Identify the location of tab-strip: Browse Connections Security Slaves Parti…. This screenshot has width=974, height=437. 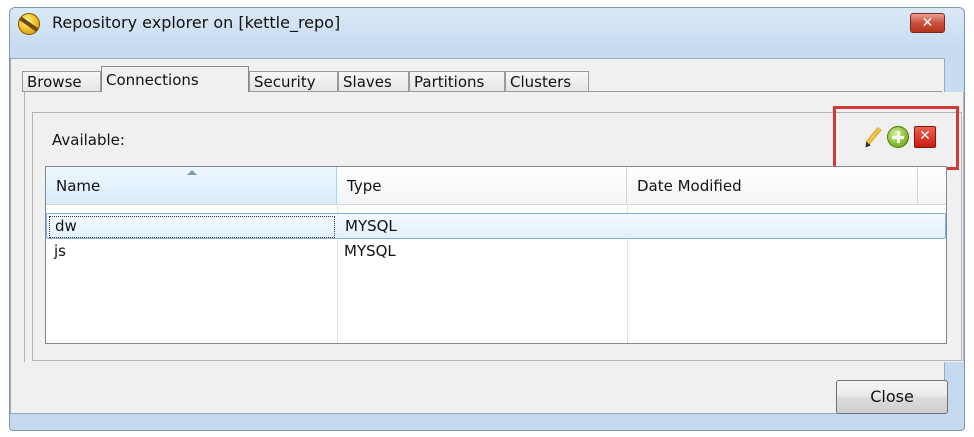
(482, 79).